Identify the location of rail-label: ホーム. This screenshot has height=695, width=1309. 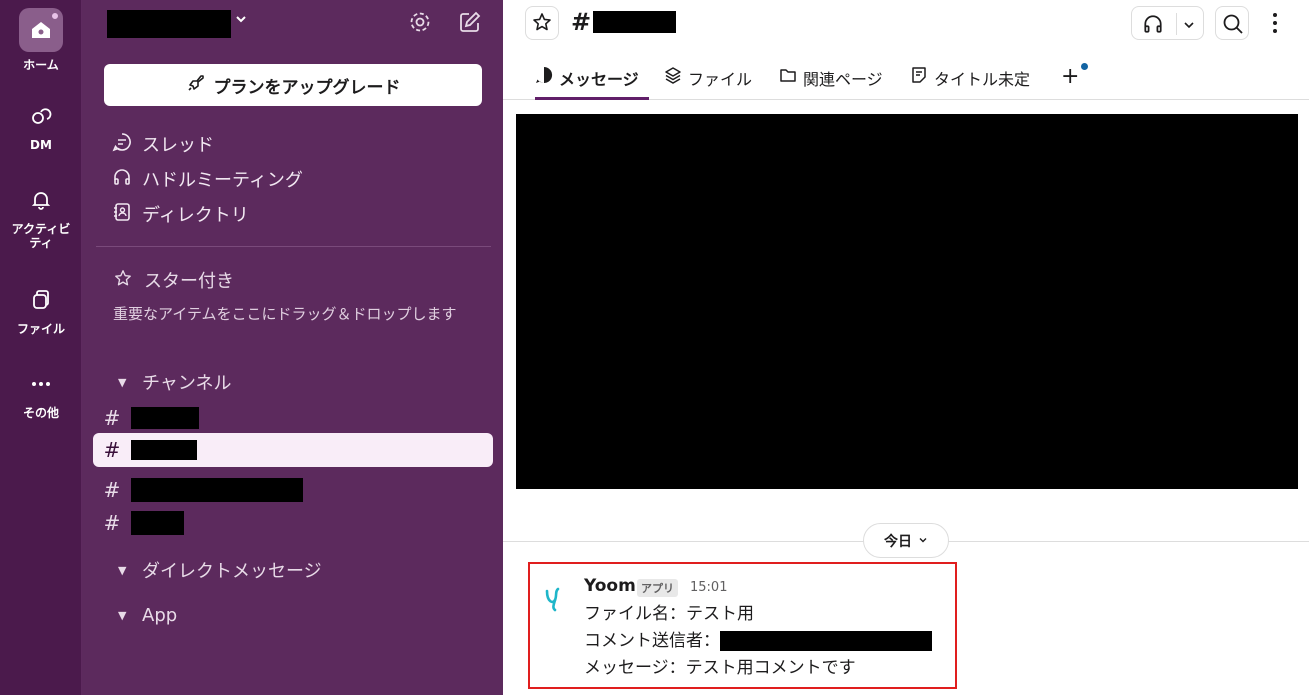
(41, 65).